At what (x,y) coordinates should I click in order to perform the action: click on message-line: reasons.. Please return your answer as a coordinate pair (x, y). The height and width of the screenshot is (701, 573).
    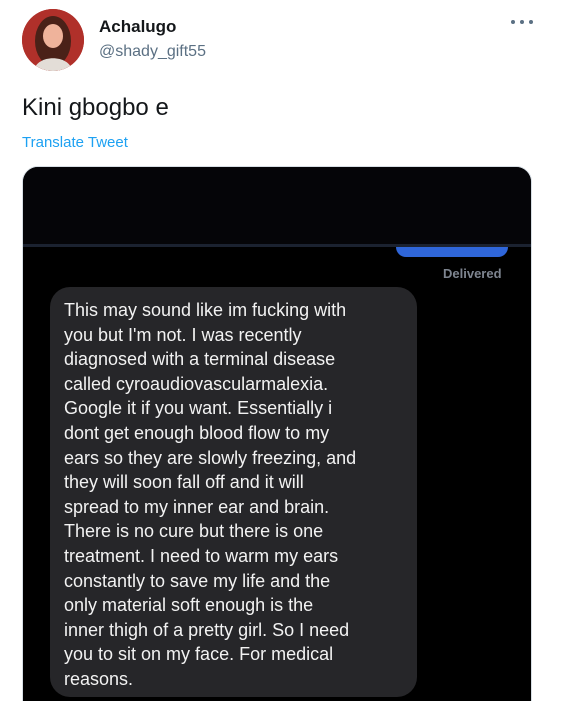
    Looking at the image, I should click on (99, 678).